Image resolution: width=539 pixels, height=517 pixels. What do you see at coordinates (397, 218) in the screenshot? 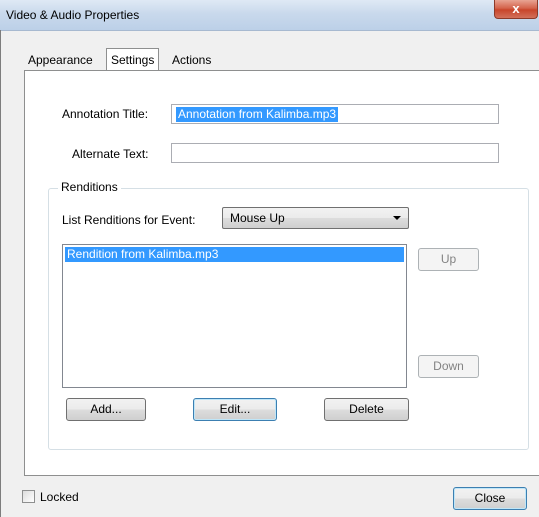
I see `chevron-down-icon` at bounding box center [397, 218].